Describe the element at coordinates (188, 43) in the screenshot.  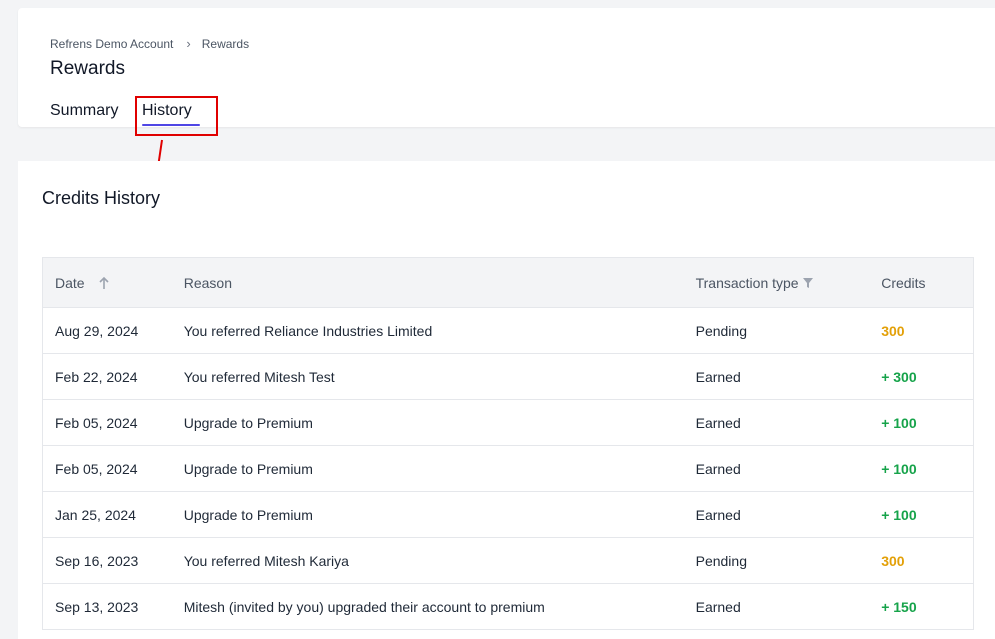
I see `chevron-right-icon: ›` at that location.